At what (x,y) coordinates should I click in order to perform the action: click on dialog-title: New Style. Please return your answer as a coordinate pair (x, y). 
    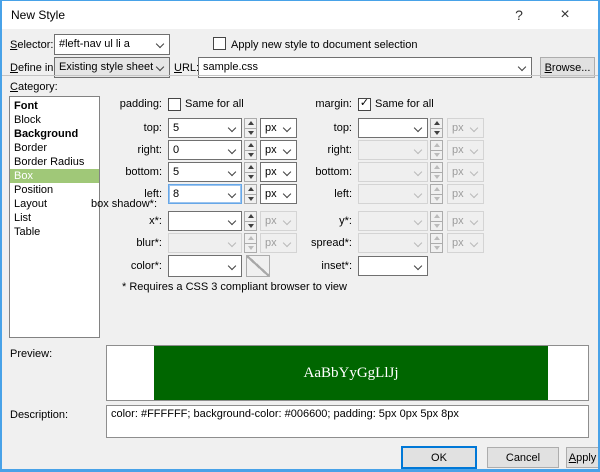
    Looking at the image, I should click on (38, 15).